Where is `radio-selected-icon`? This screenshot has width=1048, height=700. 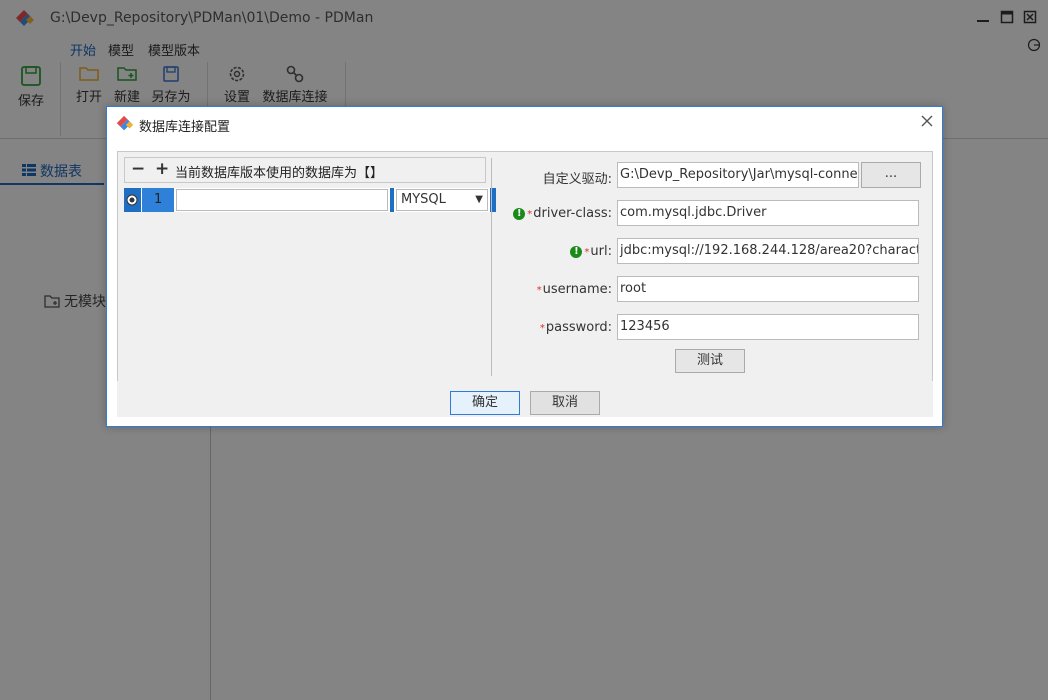 radio-selected-icon is located at coordinates (132, 200).